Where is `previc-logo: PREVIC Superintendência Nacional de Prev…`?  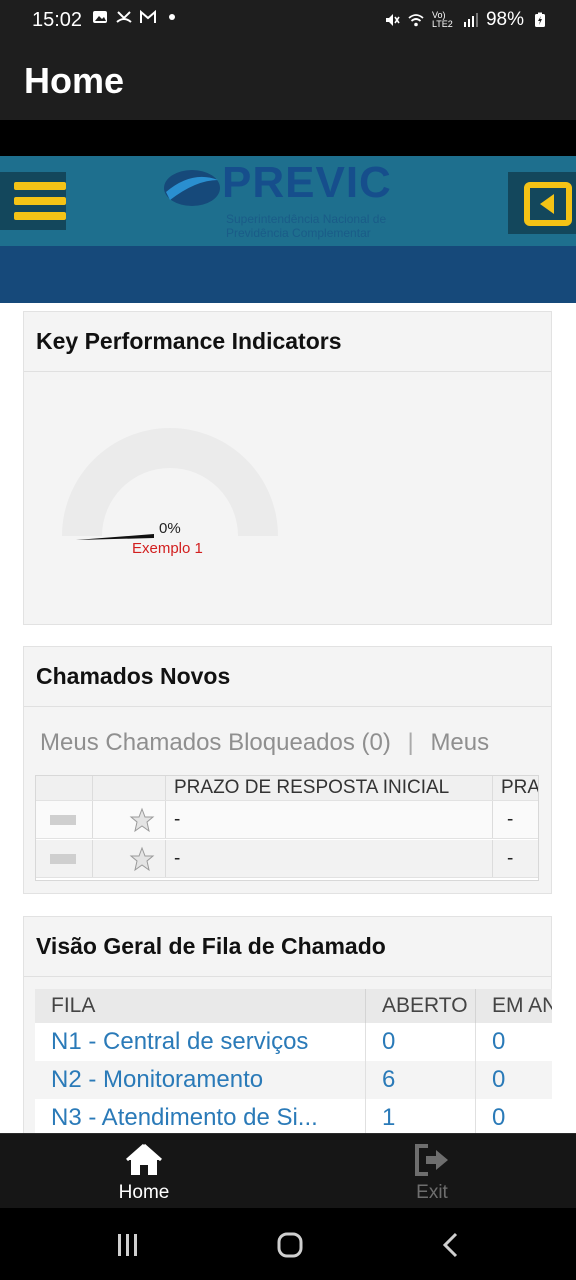
previc-logo: PREVIC Superintendência Nacional de Prev… is located at coordinates (292, 199).